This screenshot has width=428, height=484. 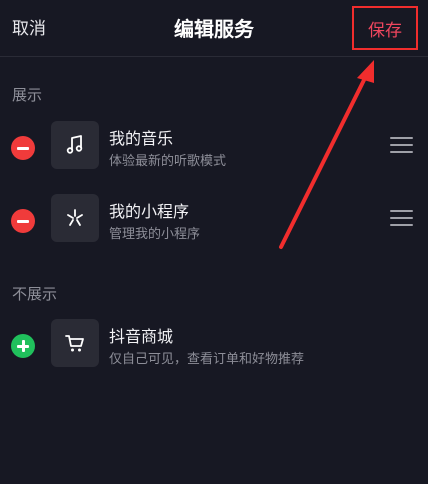 I want to click on service-title: 我的音乐, so click(x=141, y=138).